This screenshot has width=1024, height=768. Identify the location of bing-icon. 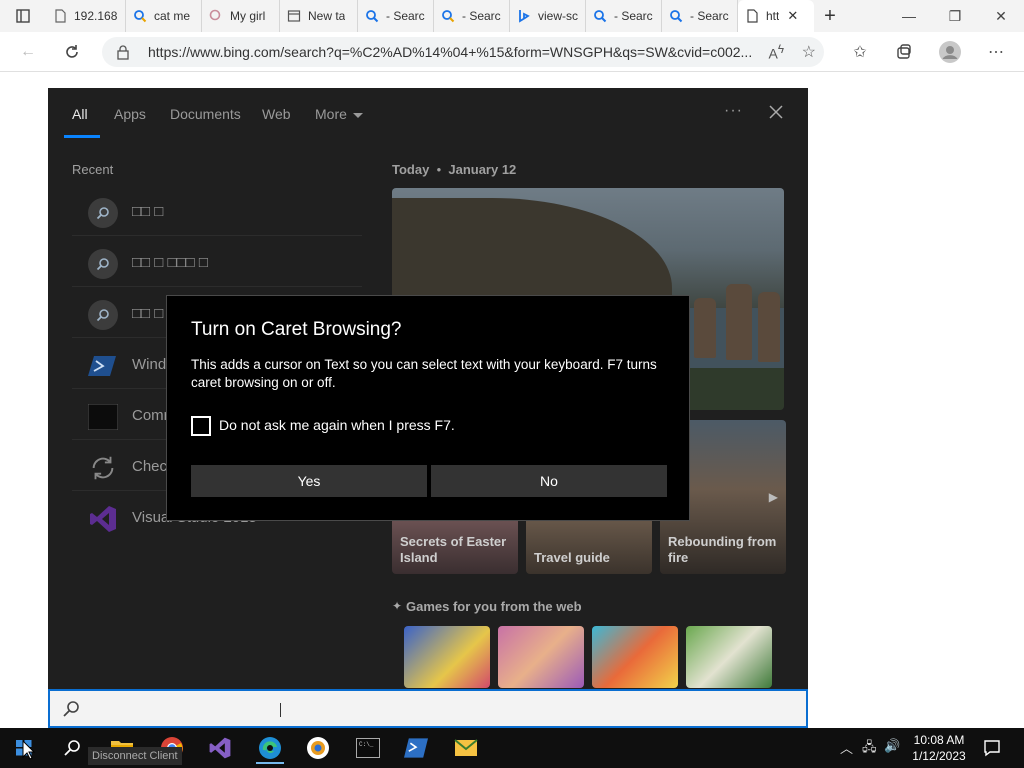
(524, 16).